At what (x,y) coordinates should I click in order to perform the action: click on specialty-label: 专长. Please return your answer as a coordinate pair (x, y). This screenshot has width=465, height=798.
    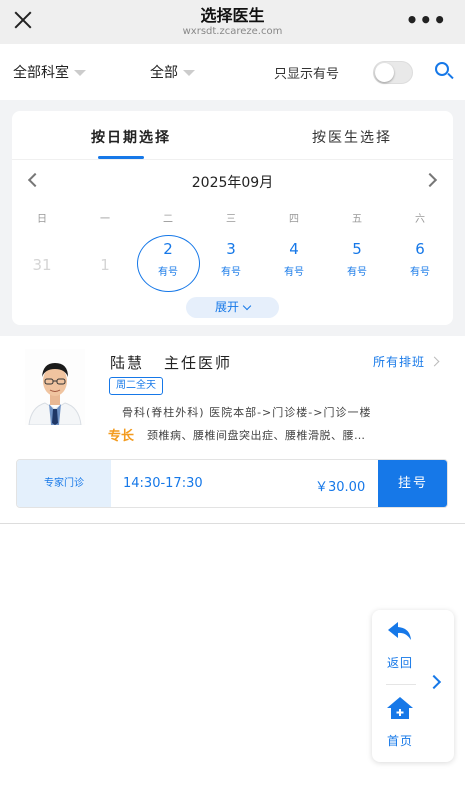
    Looking at the image, I should click on (121, 436).